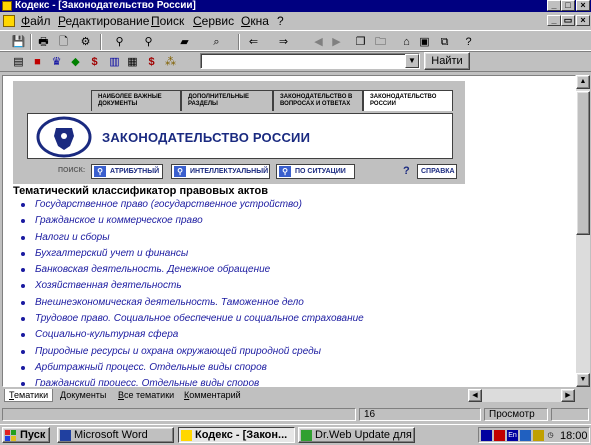 The width and height of the screenshot is (591, 445). What do you see at coordinates (550, 435) in the screenshot?
I see `clock-icon: ◷` at bounding box center [550, 435].